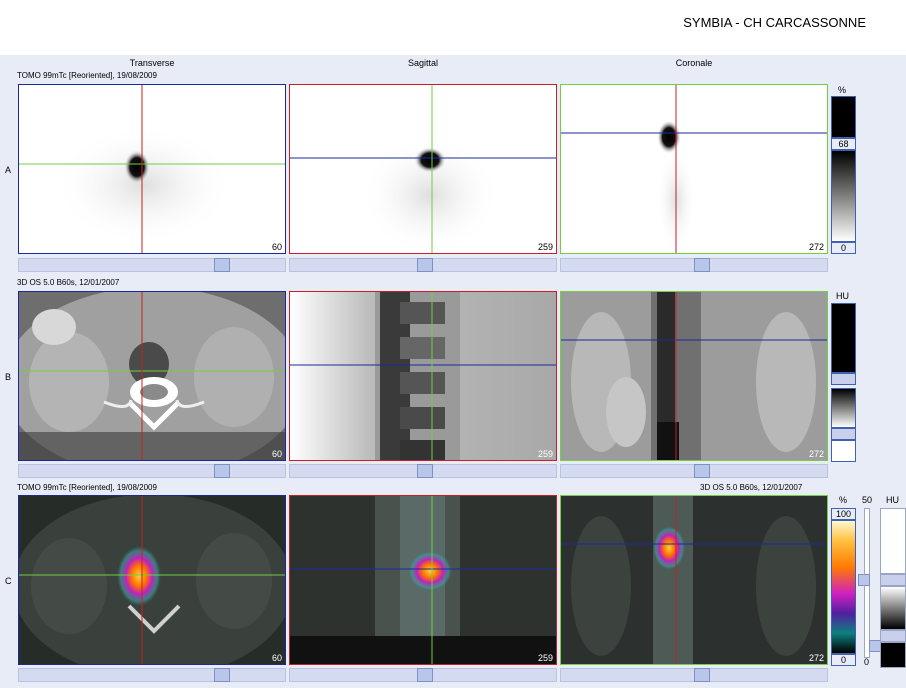  I want to click on image-ct-coronal, so click(694, 376).